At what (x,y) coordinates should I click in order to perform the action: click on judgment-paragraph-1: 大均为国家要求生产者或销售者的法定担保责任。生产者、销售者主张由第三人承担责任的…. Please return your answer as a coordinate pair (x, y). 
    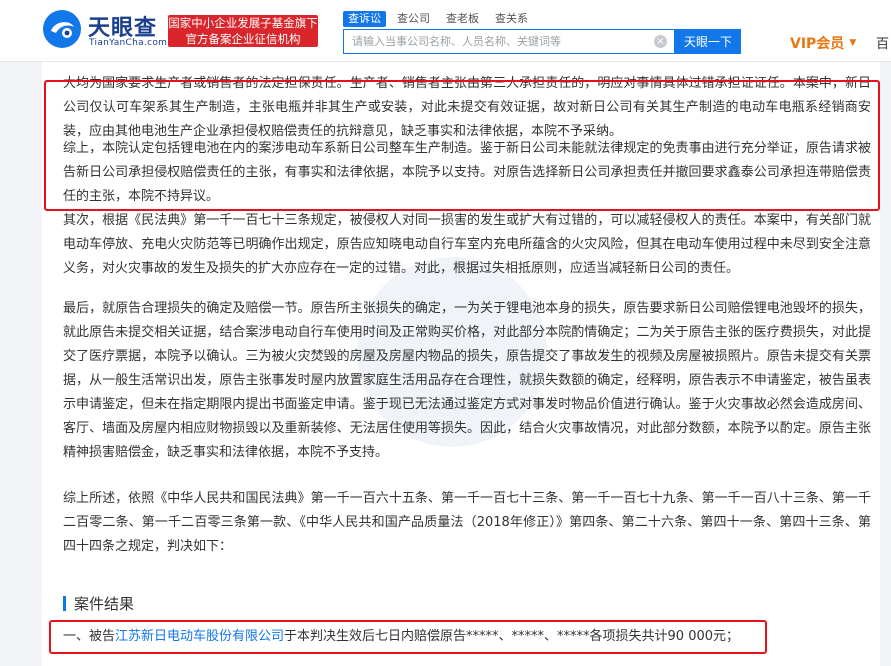
    Looking at the image, I should click on (467, 107).